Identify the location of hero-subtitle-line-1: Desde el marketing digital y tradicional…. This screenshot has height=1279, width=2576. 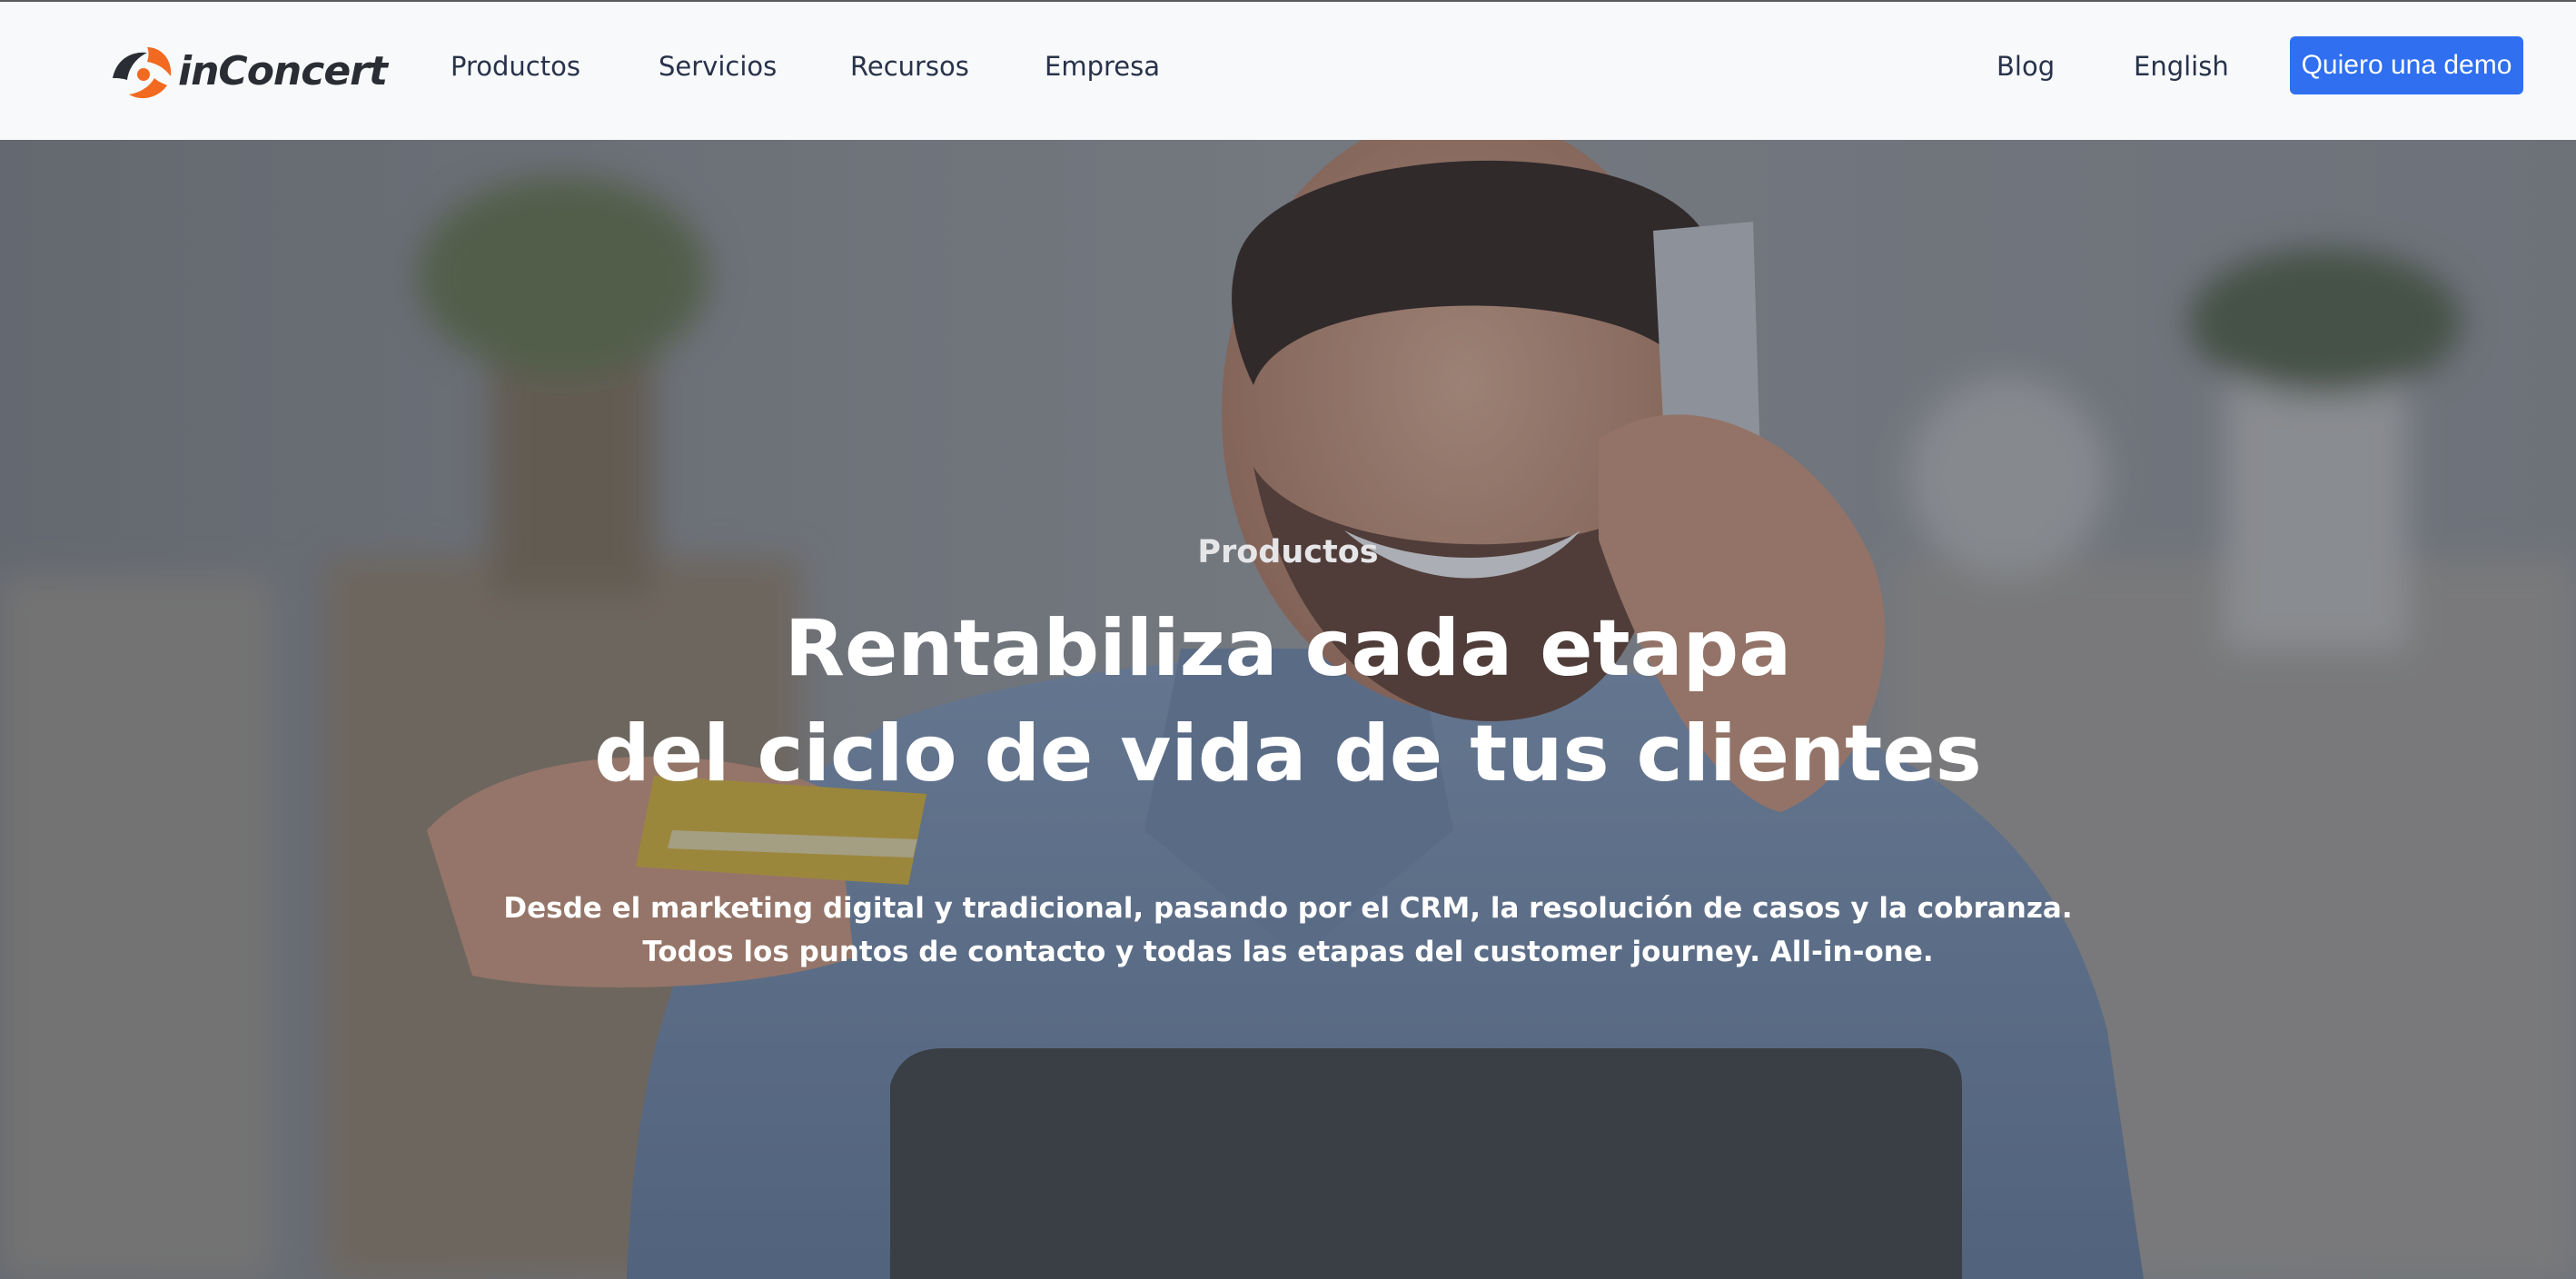
(1288, 908).